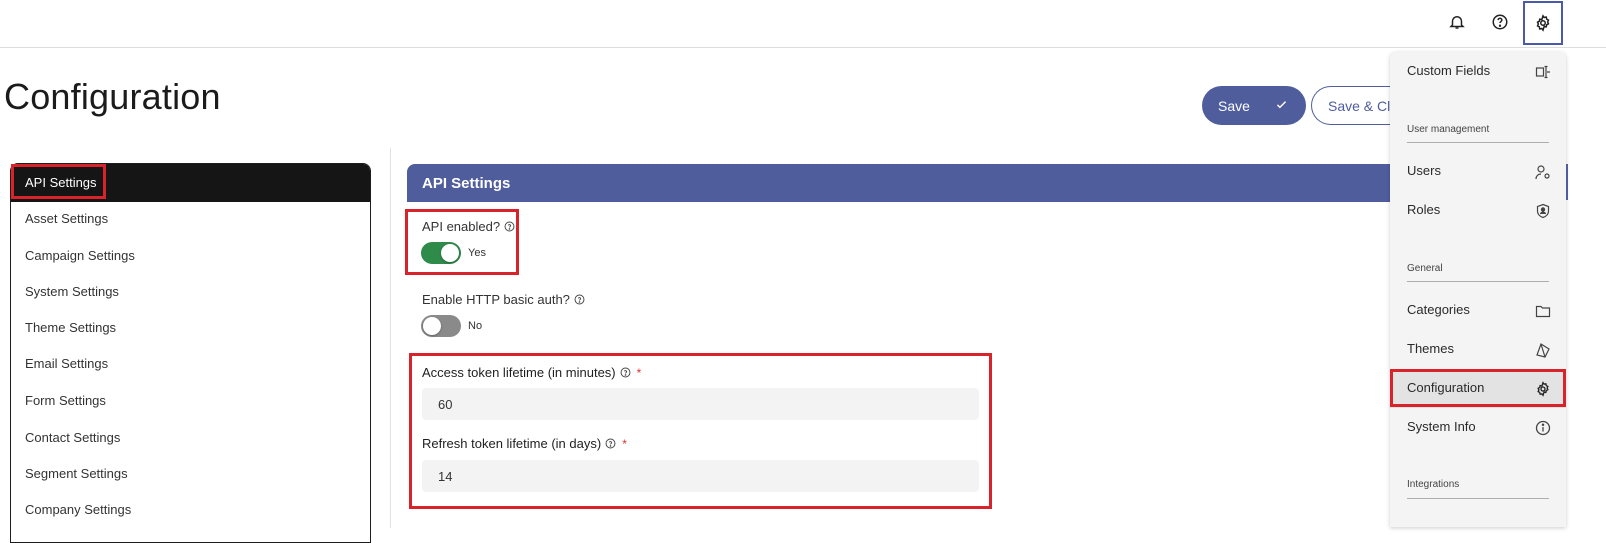  I want to click on help-circle-icon, so click(1500, 22).